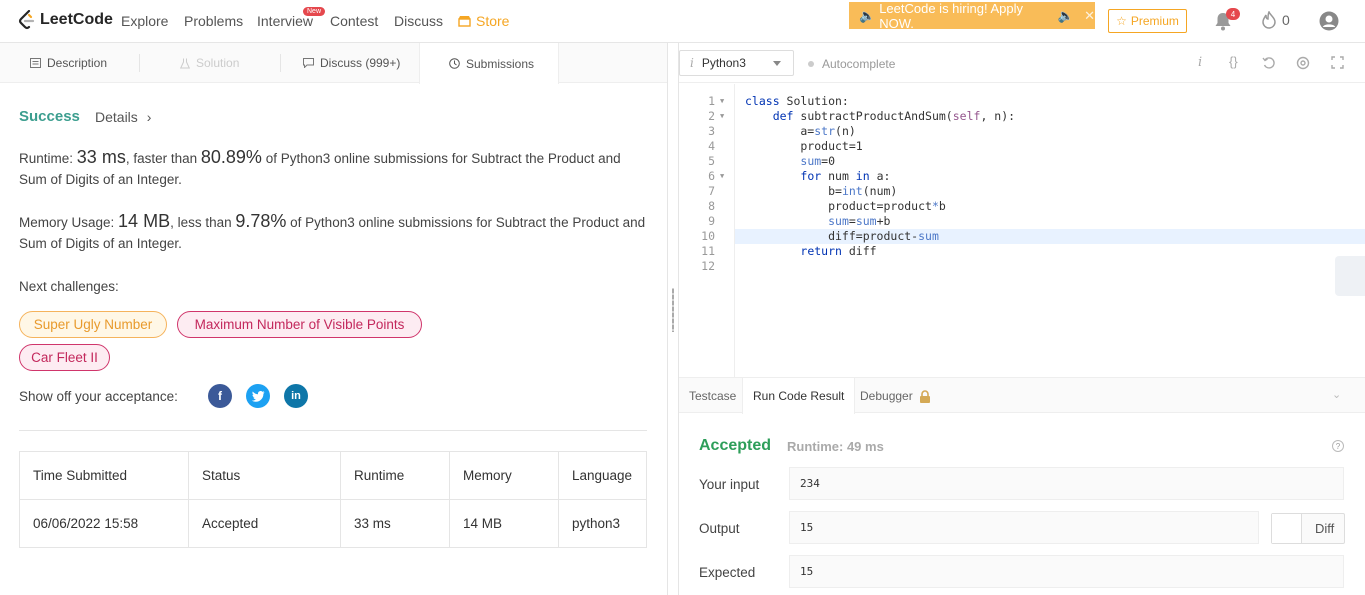  Describe the element at coordinates (711, 146) in the screenshot. I see `line-number: 4` at that location.